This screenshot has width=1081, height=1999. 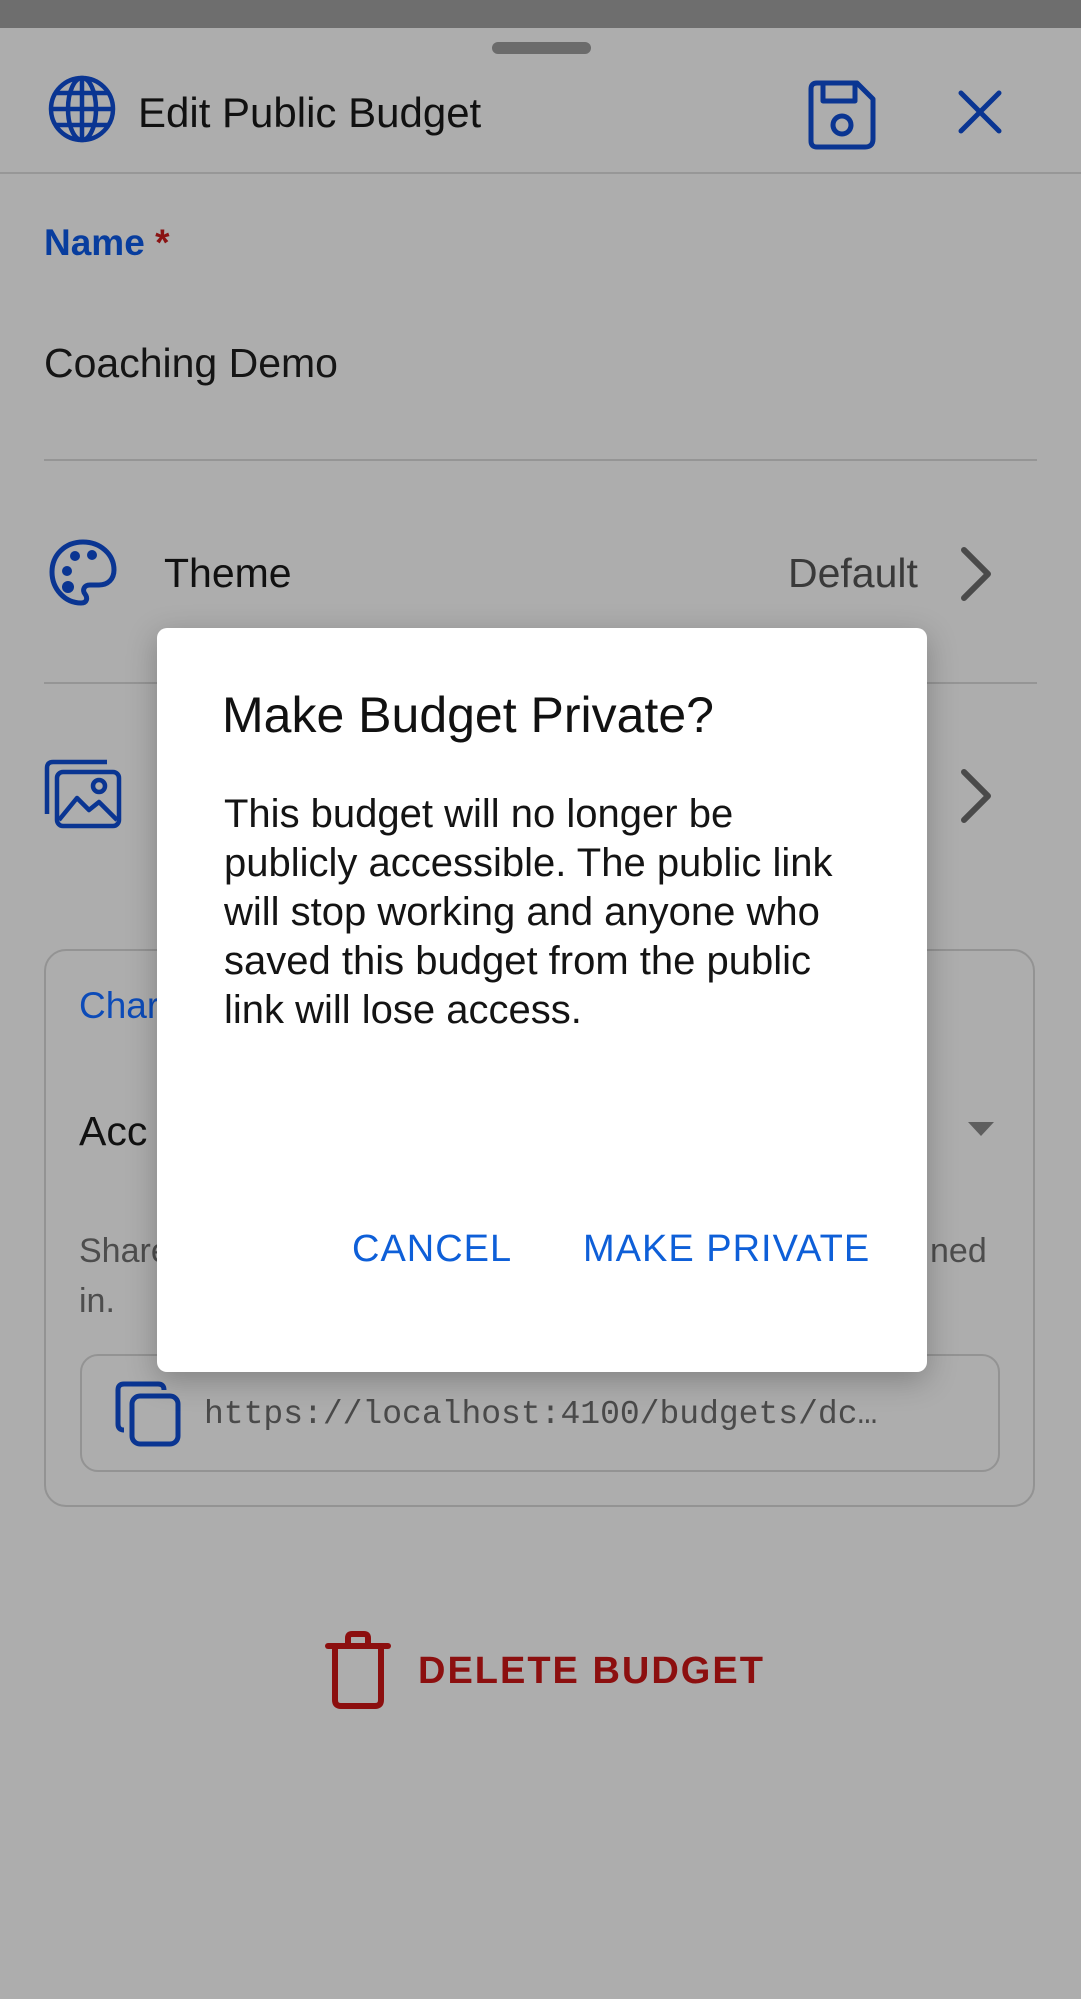 What do you see at coordinates (82, 109) in the screenshot?
I see `globe-icon` at bounding box center [82, 109].